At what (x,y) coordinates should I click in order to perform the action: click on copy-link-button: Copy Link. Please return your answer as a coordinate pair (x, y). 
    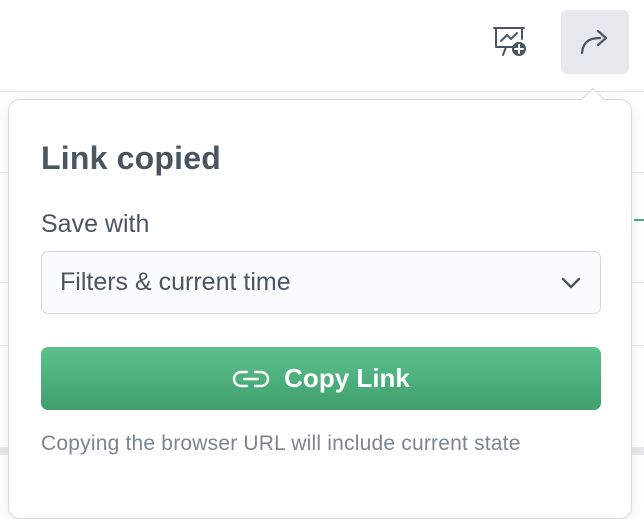
    Looking at the image, I should click on (321, 378).